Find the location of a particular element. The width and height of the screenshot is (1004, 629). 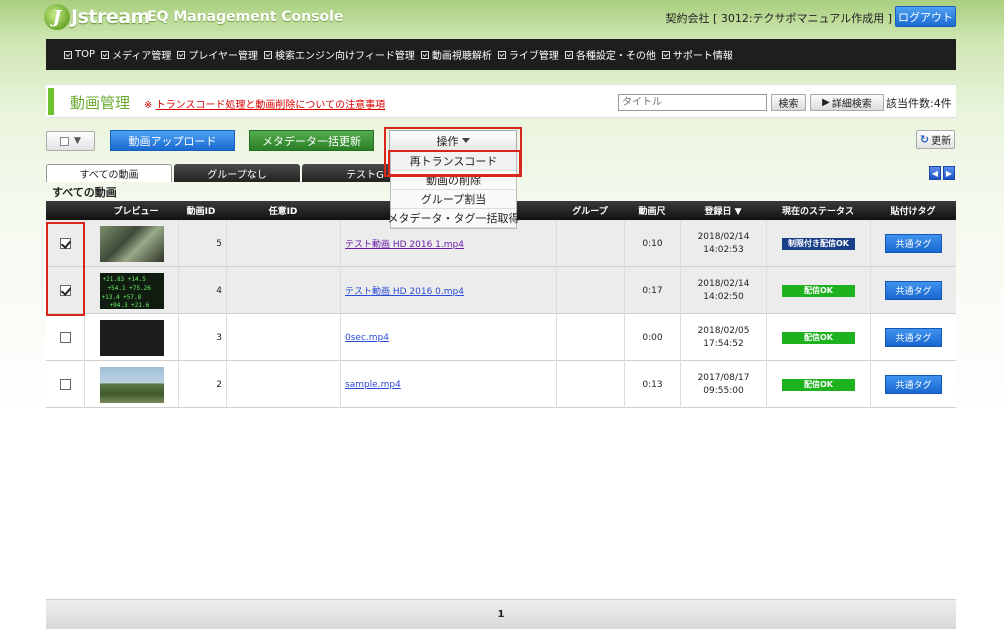

tab-scroll: ◀ ▶ is located at coordinates (942, 173).